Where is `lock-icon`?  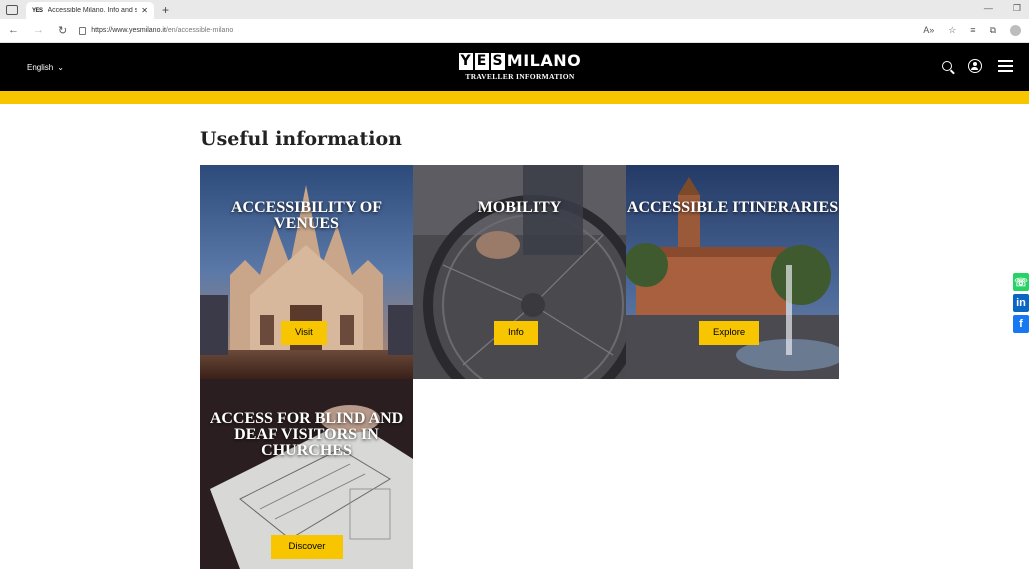 lock-icon is located at coordinates (83, 30).